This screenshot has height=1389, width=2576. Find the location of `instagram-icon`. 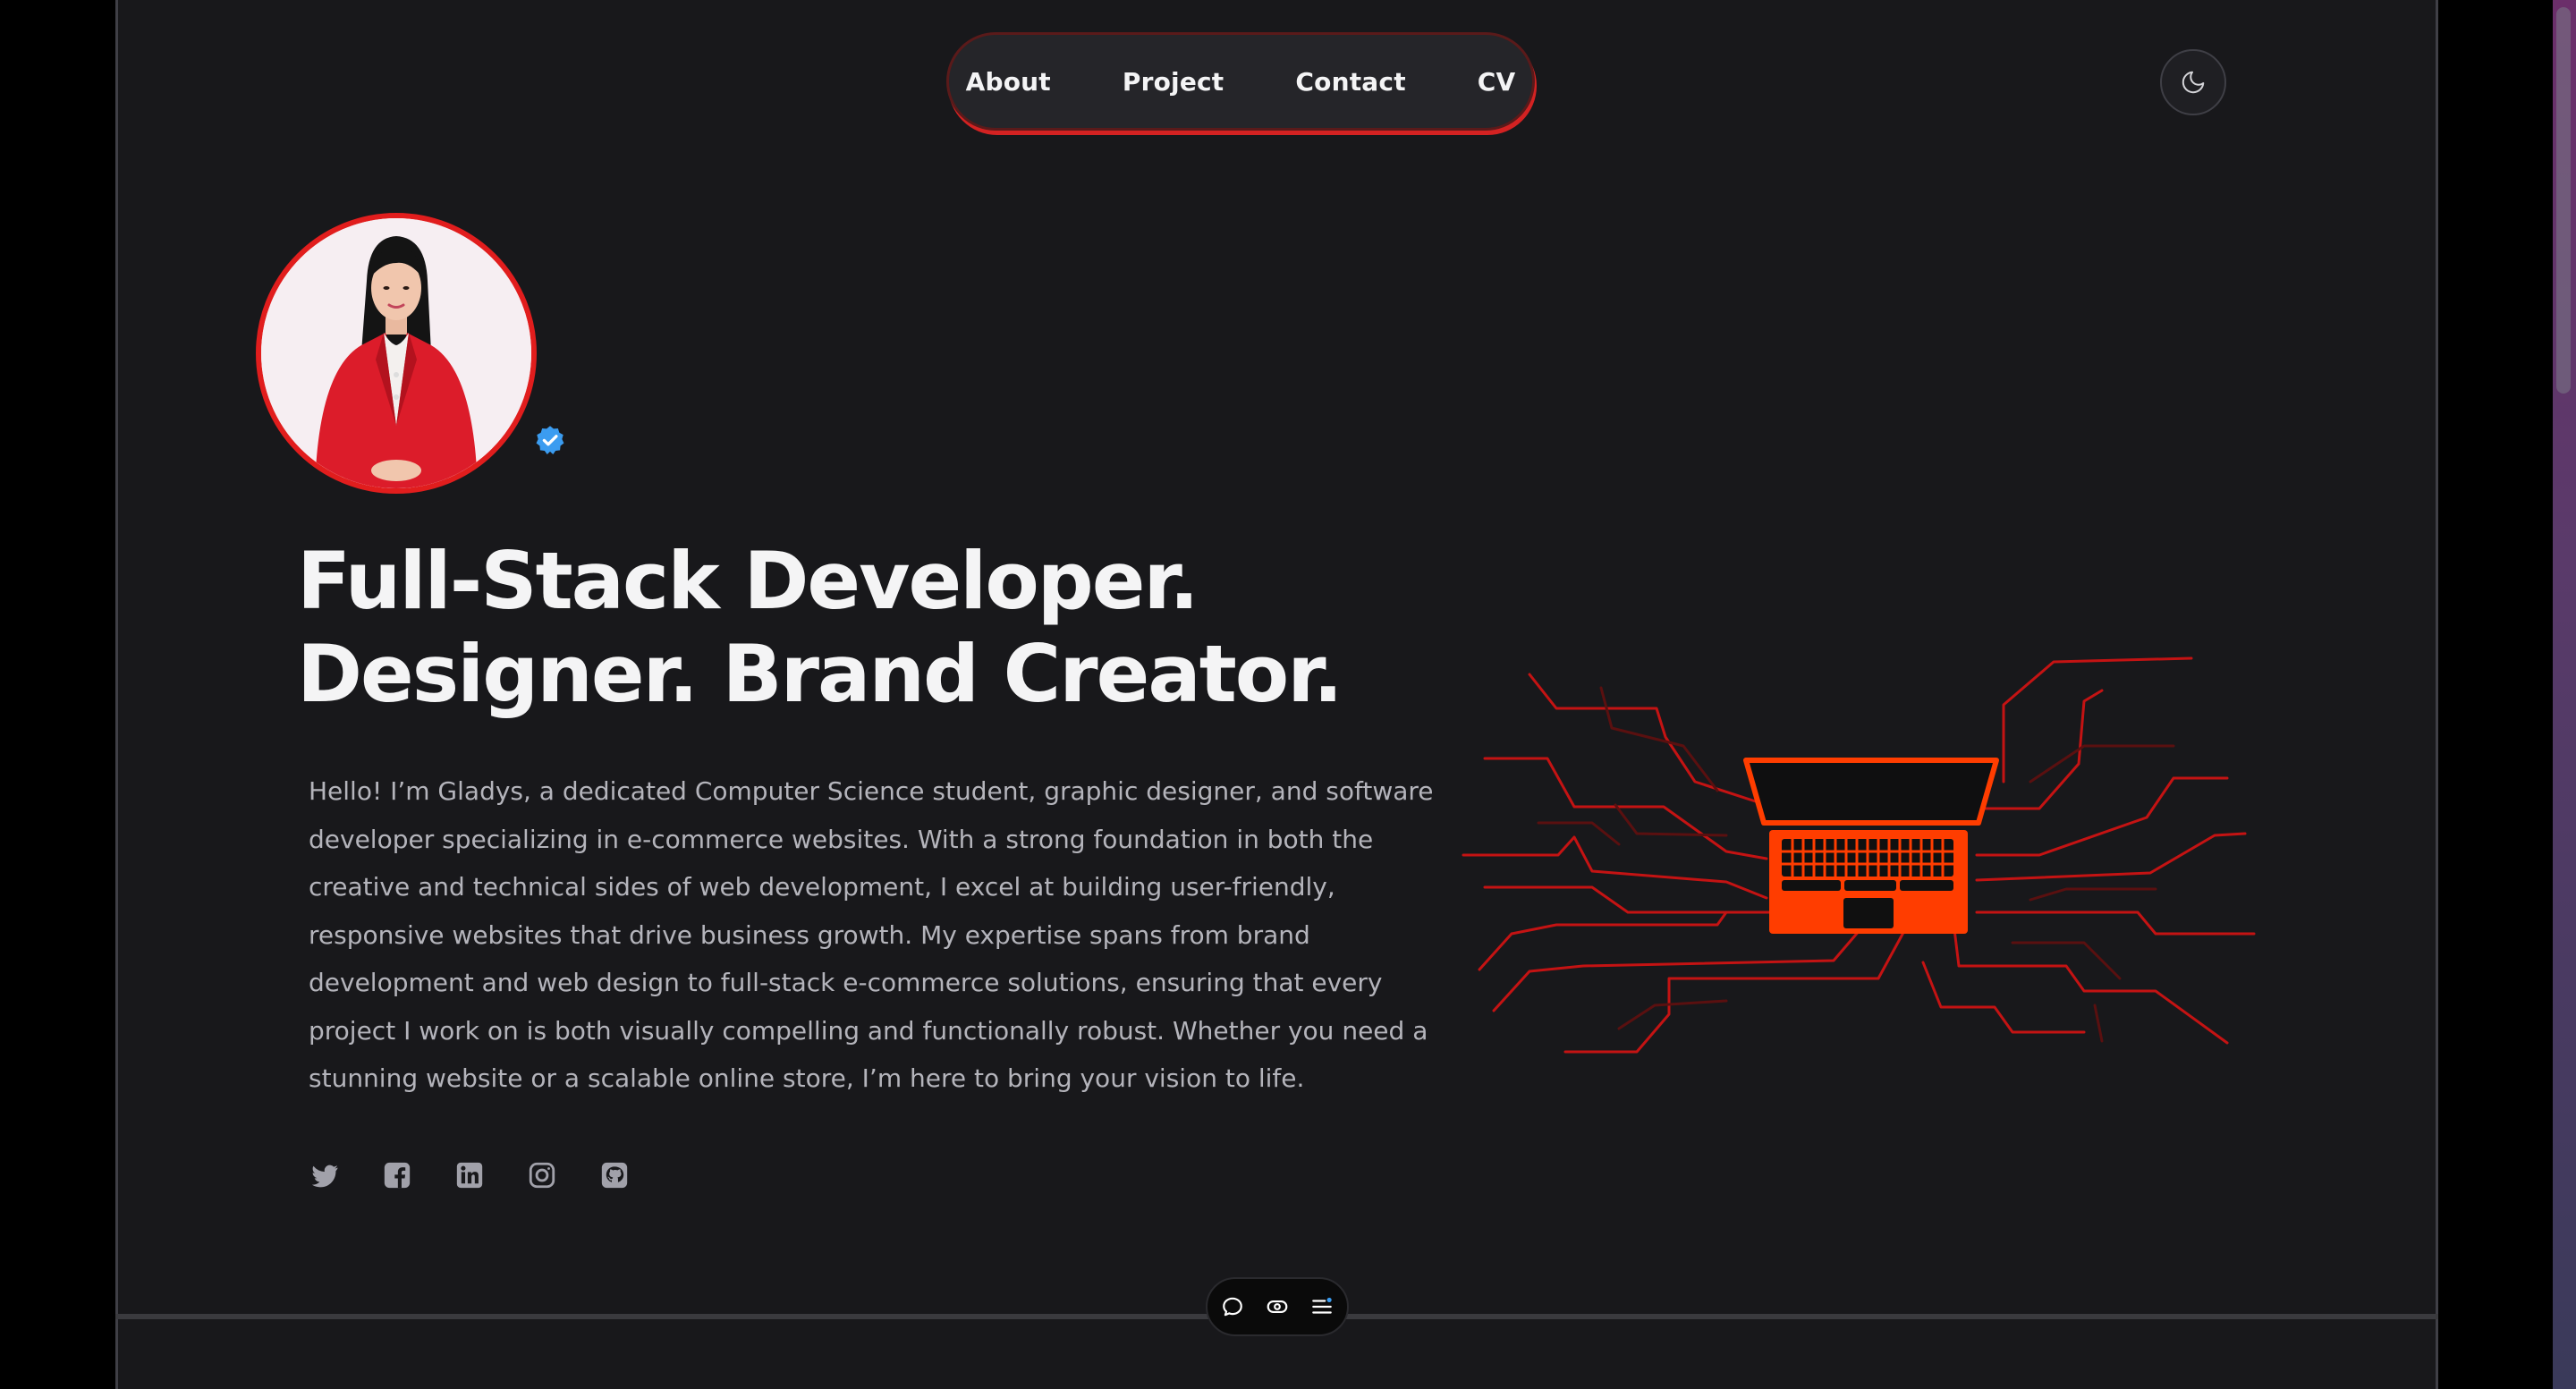

instagram-icon is located at coordinates (542, 1175).